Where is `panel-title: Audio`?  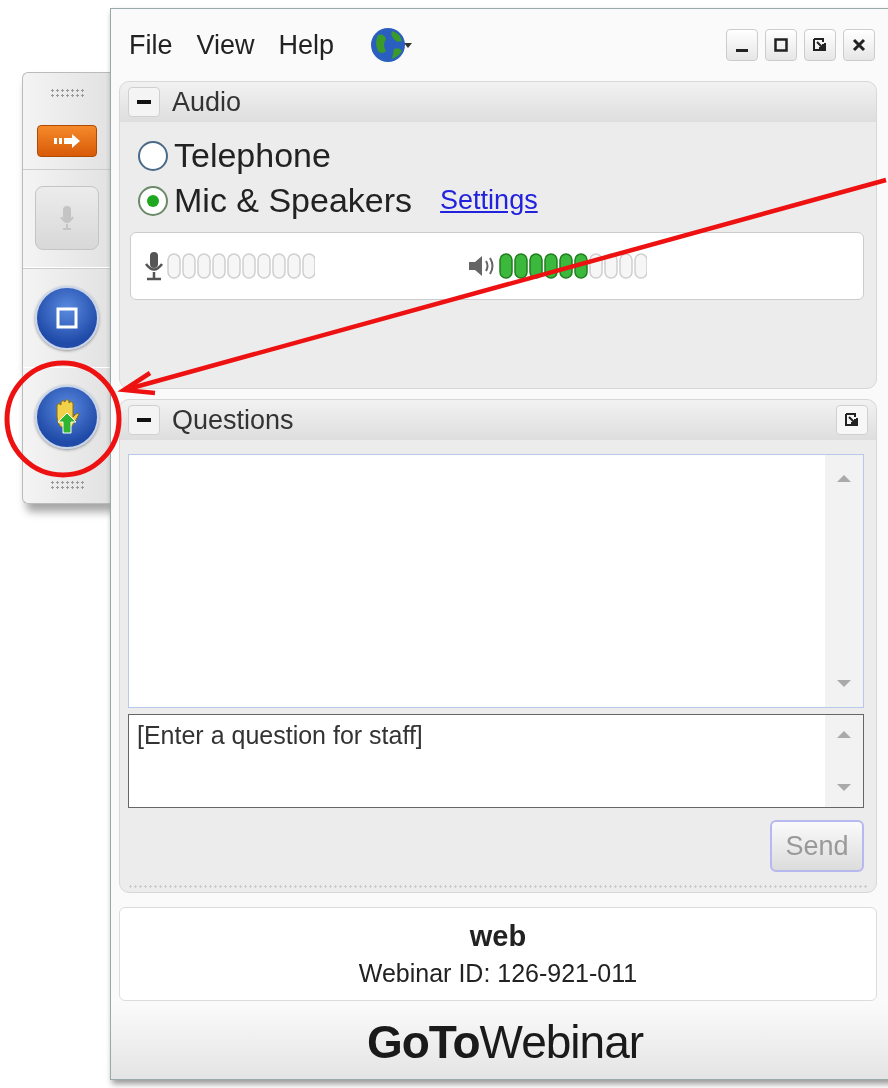
panel-title: Audio is located at coordinates (207, 102).